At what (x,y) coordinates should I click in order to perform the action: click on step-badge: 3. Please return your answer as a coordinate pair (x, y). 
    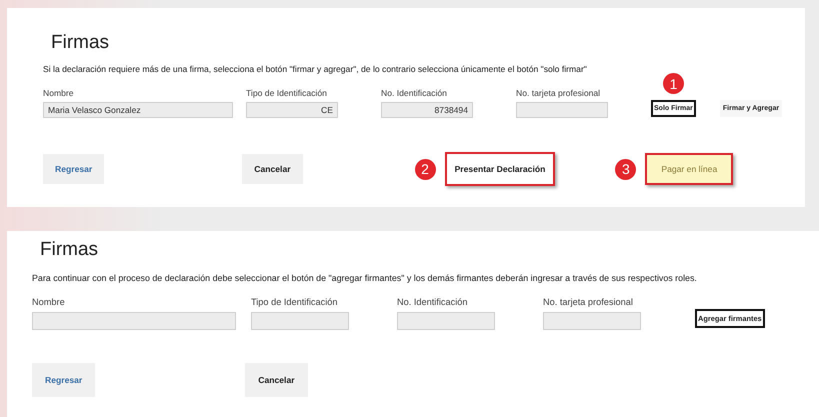
    Looking at the image, I should click on (625, 169).